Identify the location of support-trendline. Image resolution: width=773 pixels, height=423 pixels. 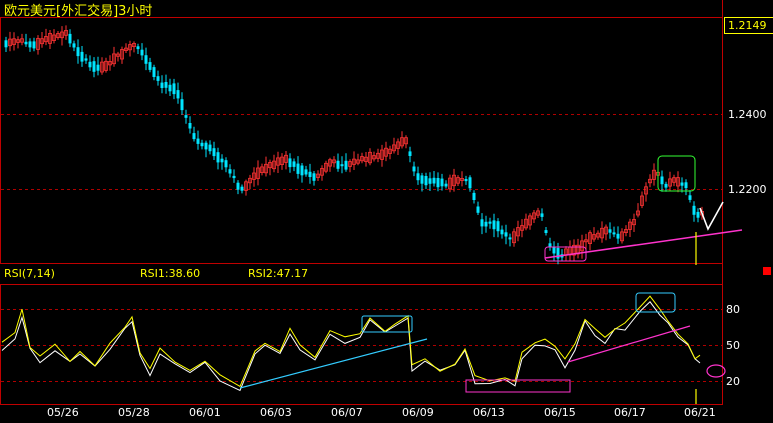
(643, 244).